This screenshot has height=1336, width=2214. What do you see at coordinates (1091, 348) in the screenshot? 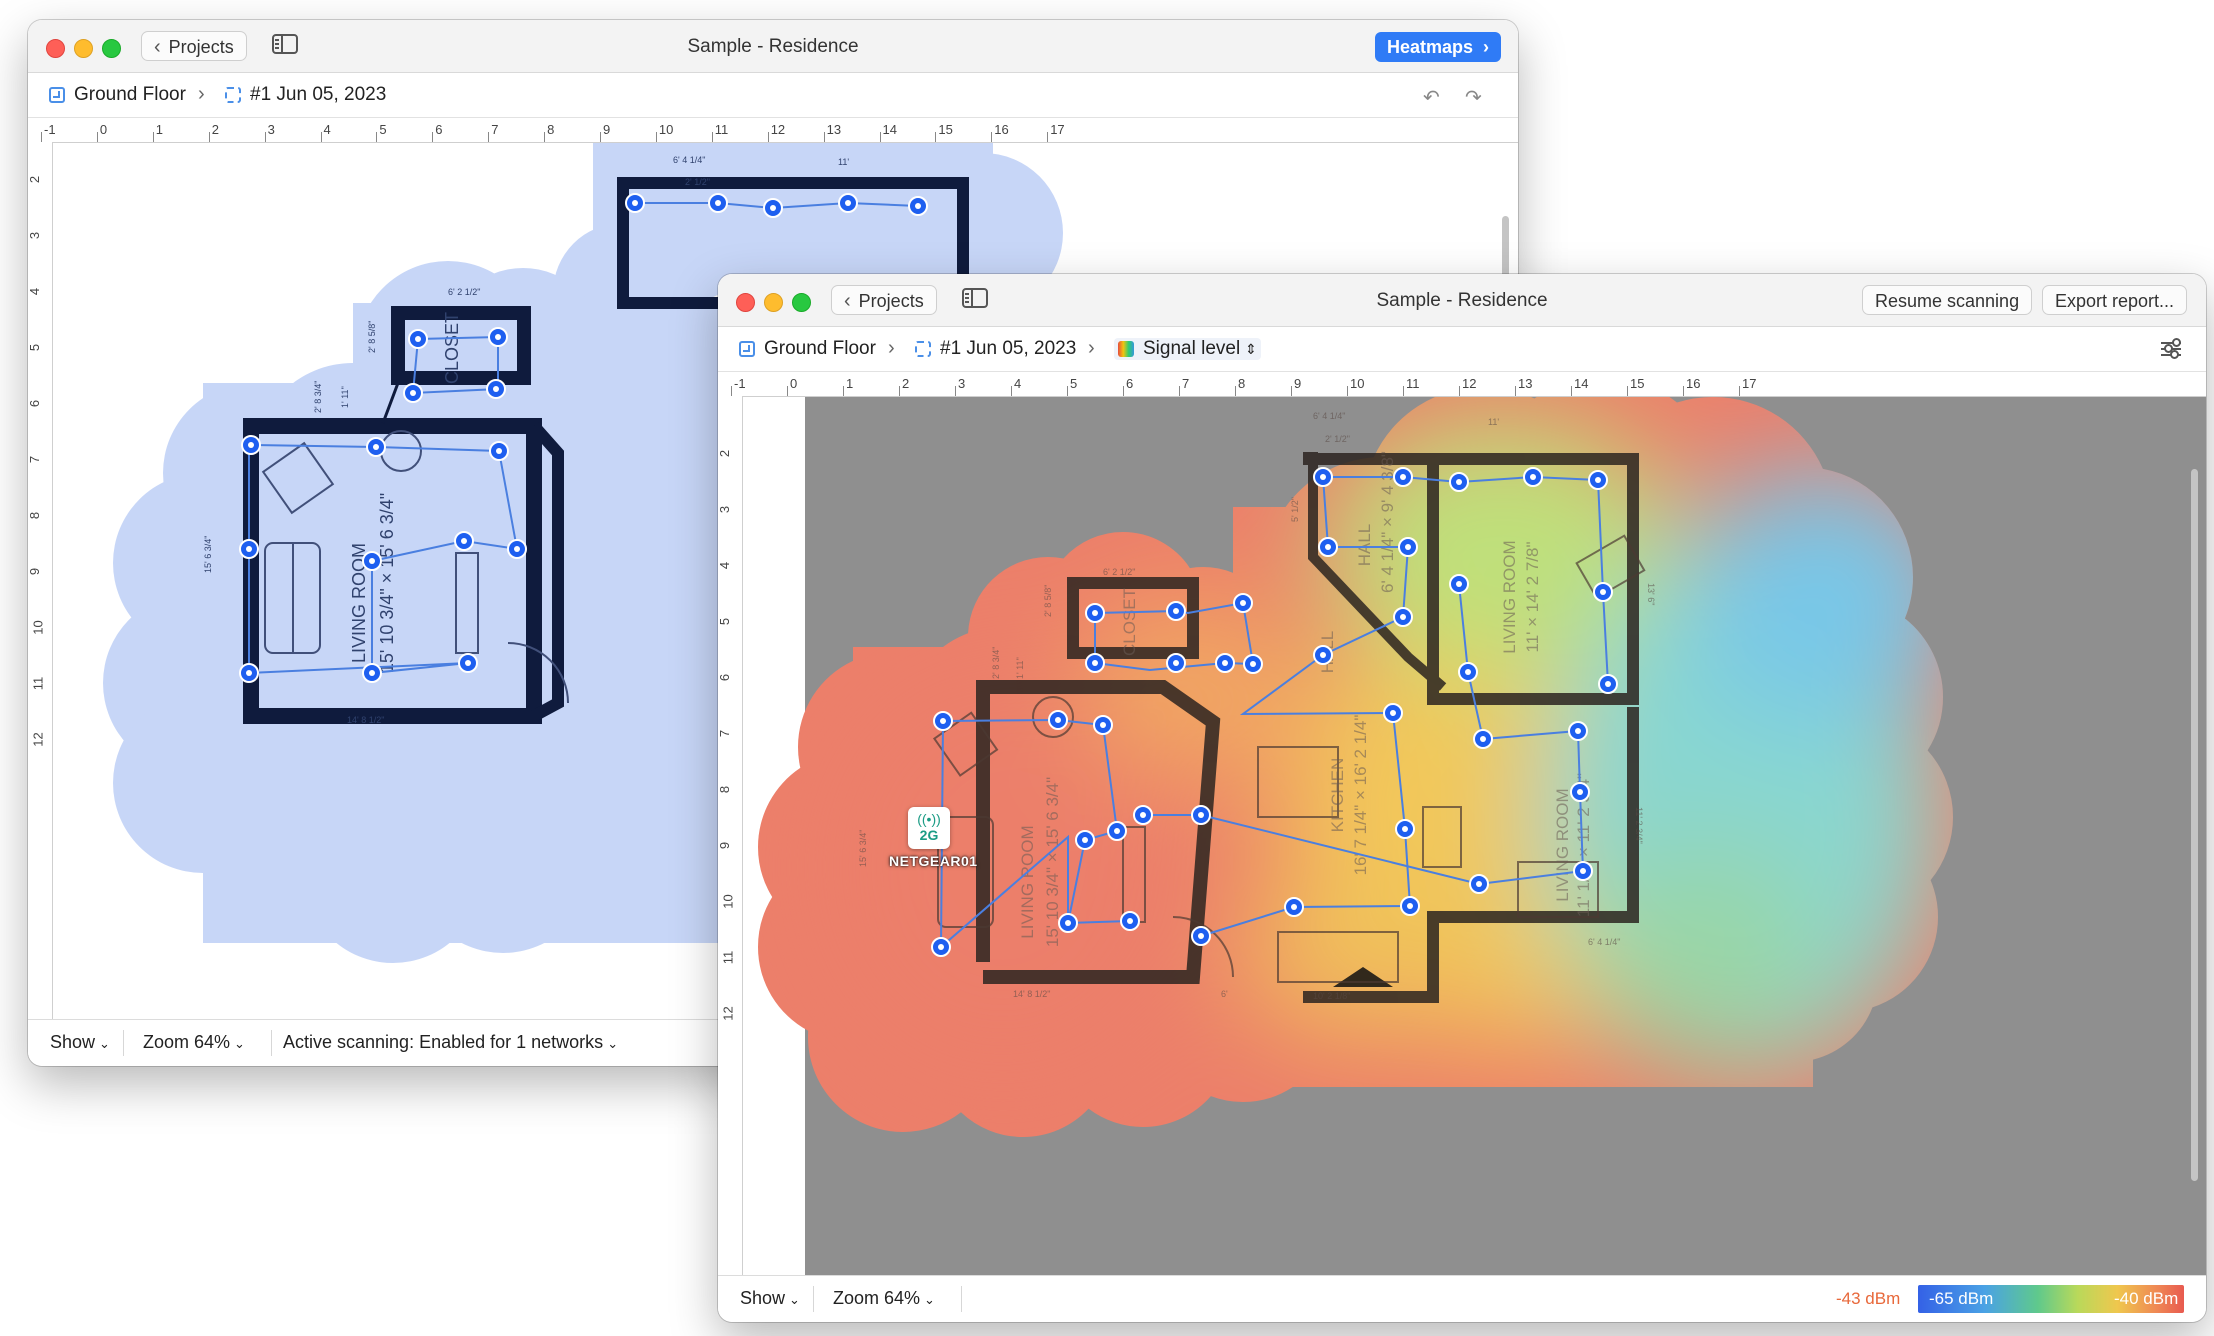
I see `chevron-right-icon: ›` at bounding box center [1091, 348].